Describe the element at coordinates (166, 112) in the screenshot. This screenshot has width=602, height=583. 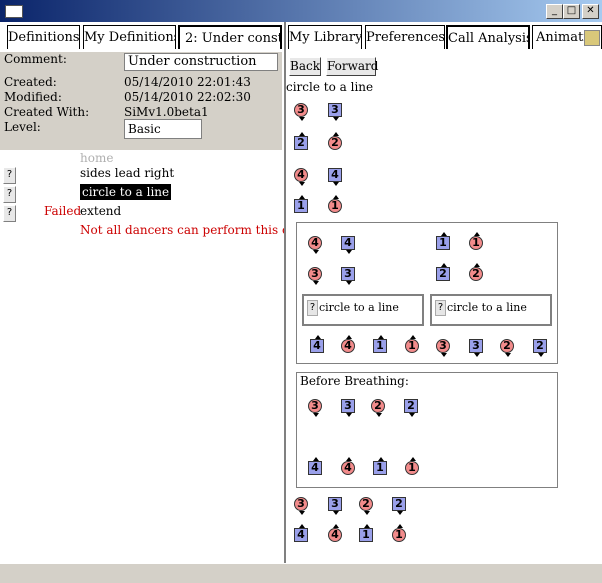
I see `created-with-value: SiMv1.0beta1` at that location.